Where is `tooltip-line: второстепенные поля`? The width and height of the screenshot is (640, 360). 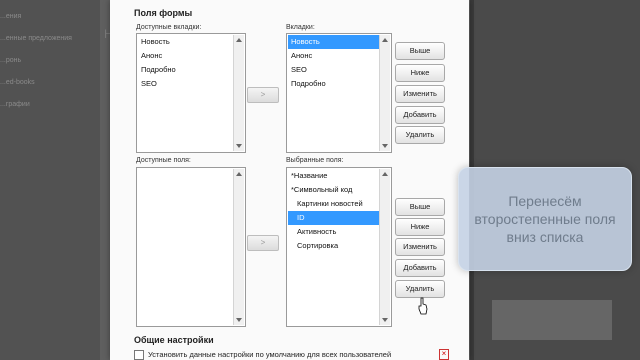 tooltip-line: второстепенные поля is located at coordinates (545, 219).